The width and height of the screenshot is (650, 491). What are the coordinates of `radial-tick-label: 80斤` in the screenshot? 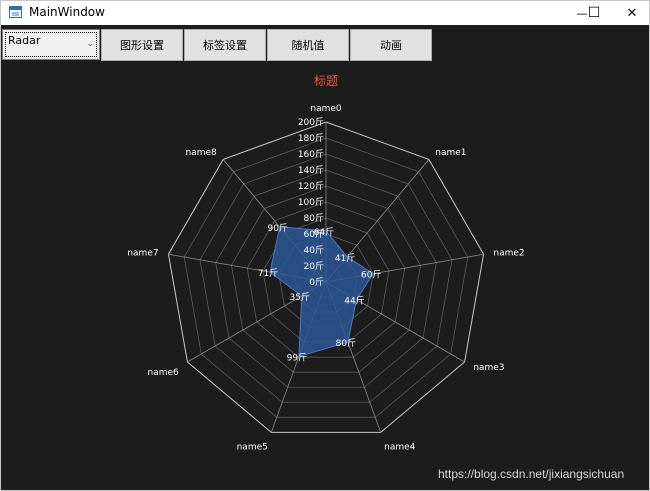 It's located at (314, 218).